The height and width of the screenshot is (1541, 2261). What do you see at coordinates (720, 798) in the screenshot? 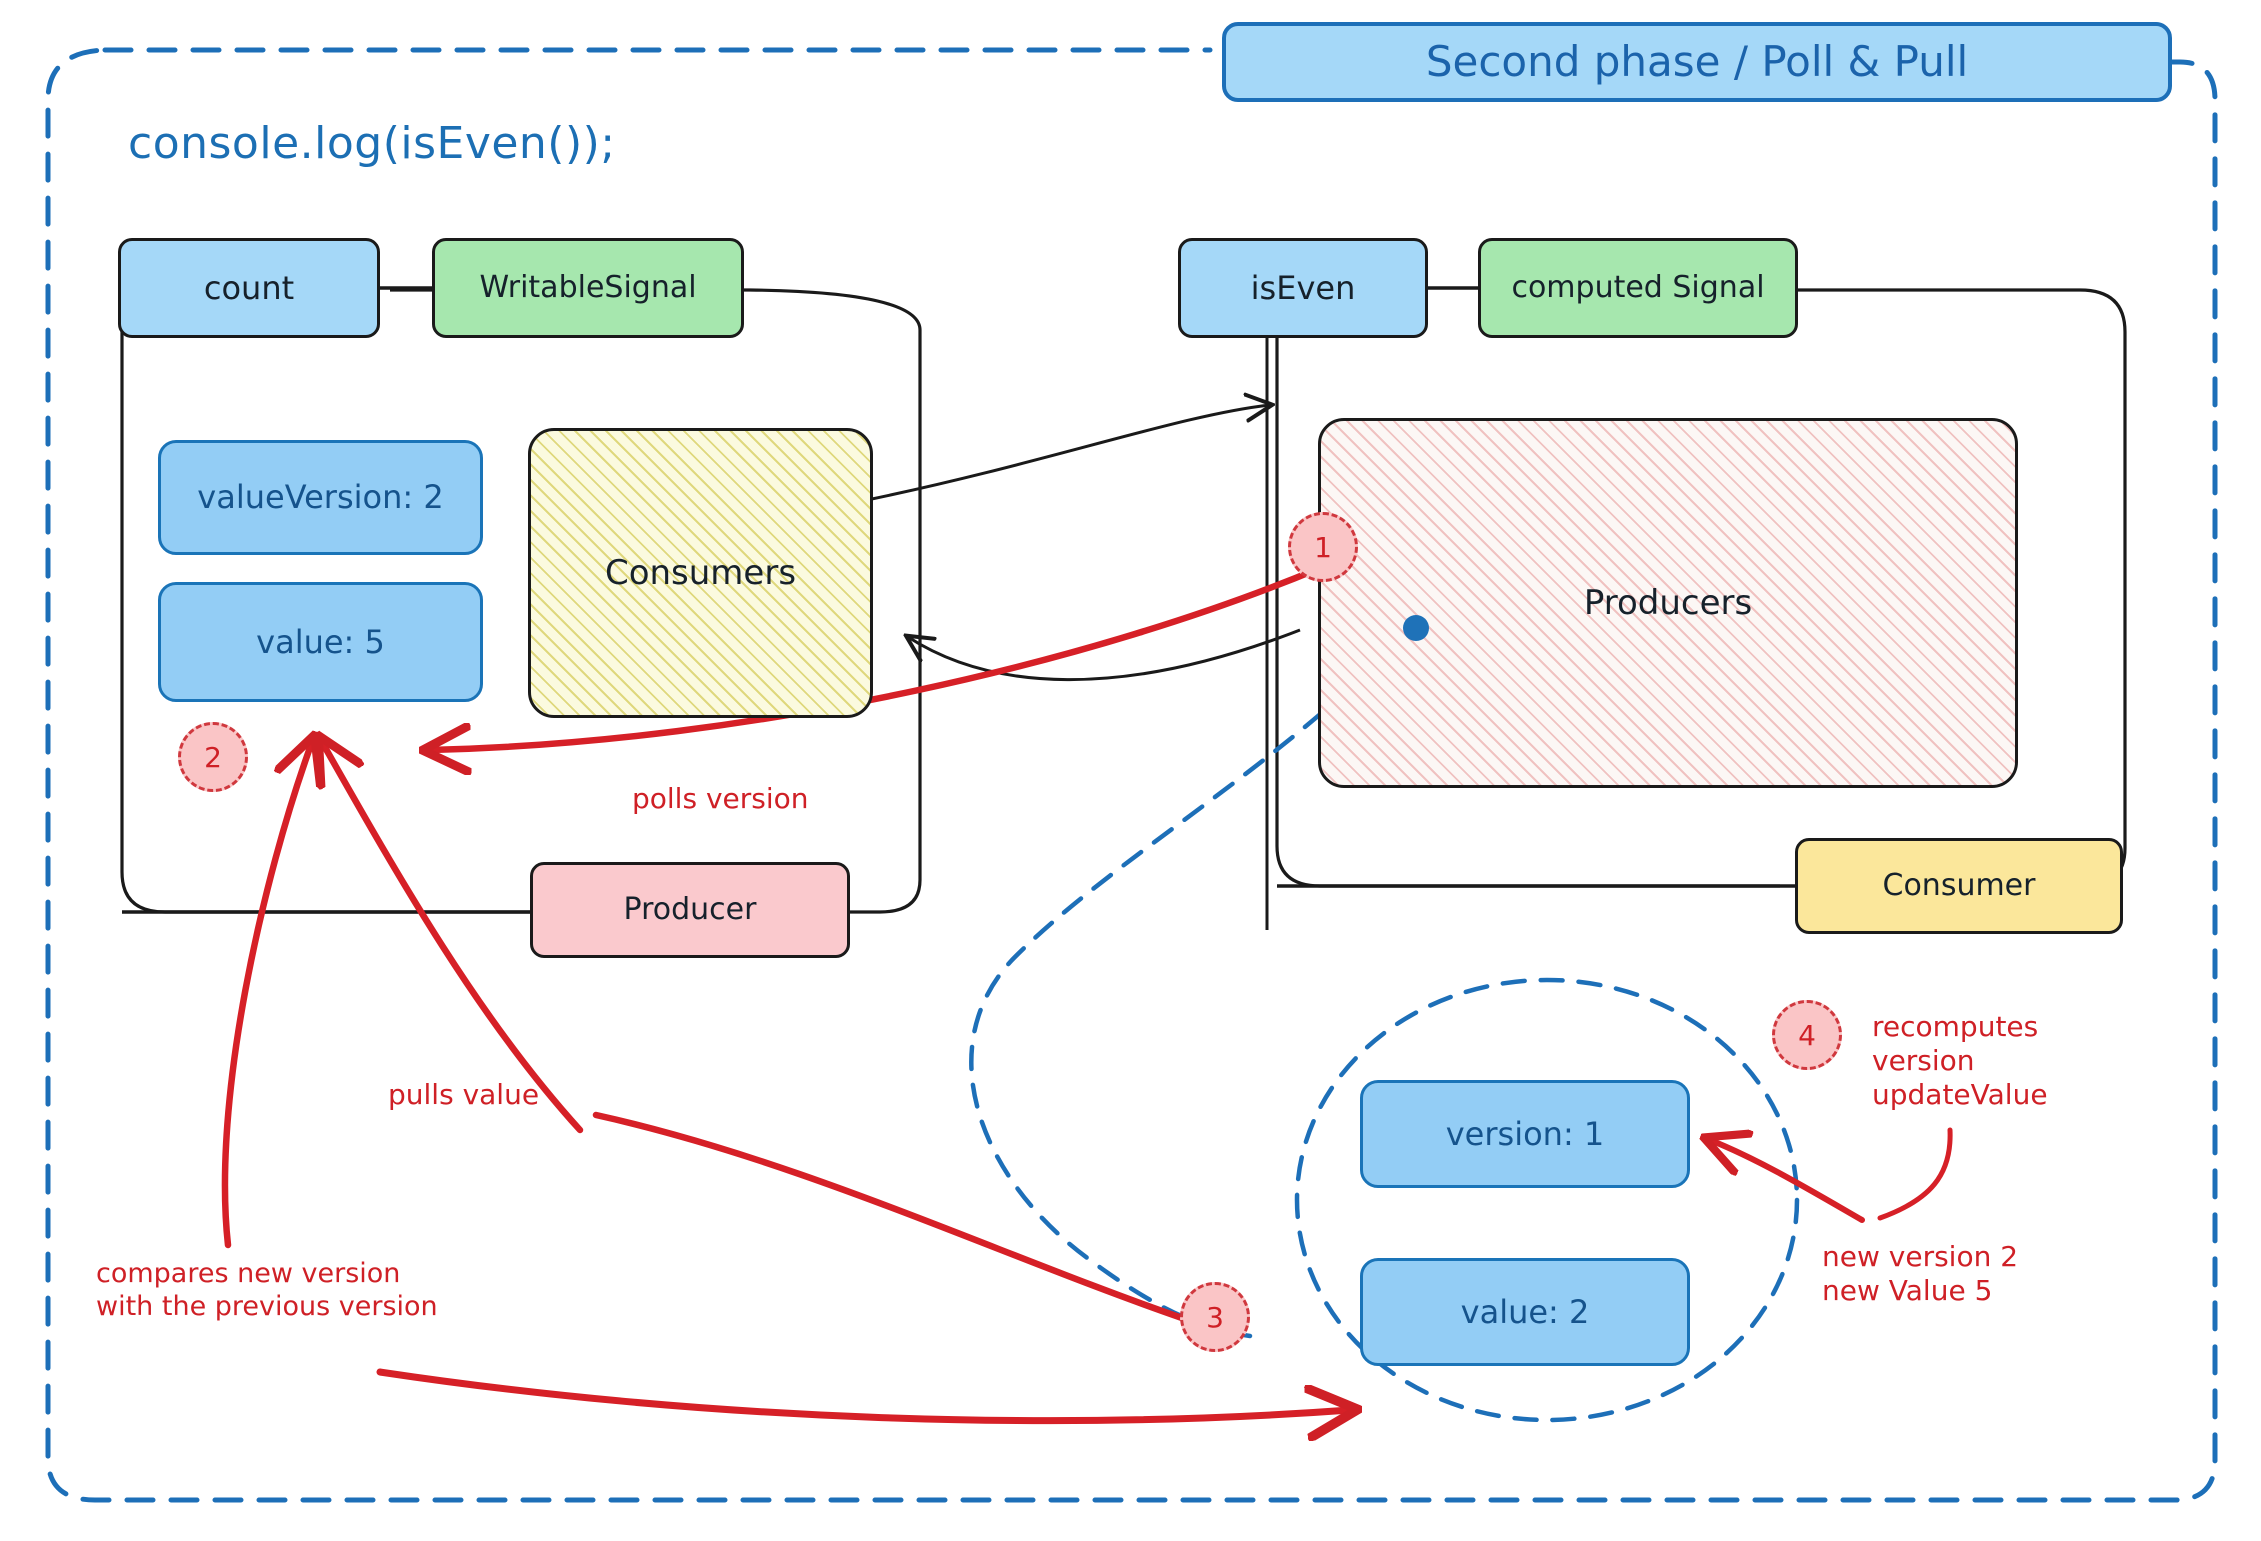
I see `annotation-polls-version: polls version` at bounding box center [720, 798].